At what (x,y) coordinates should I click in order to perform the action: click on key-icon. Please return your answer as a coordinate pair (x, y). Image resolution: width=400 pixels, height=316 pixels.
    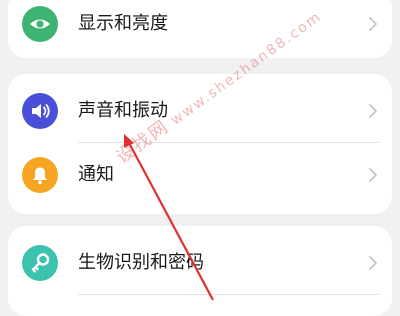
    Looking at the image, I should click on (40, 263).